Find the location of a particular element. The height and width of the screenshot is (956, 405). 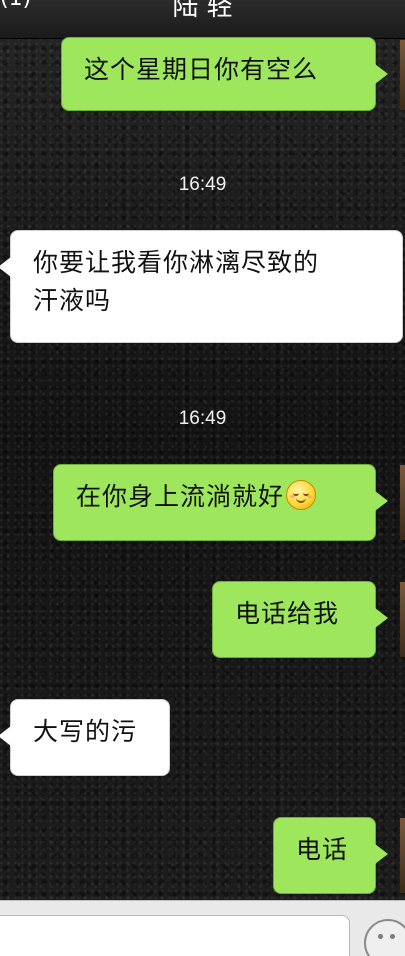

smiley-face-icon is located at coordinates (384, 937).